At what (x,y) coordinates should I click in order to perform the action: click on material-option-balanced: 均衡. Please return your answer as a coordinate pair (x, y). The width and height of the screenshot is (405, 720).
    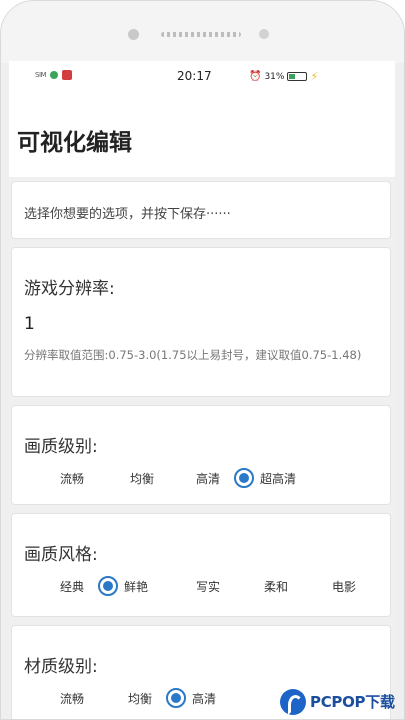
    Looking at the image, I should click on (140, 698).